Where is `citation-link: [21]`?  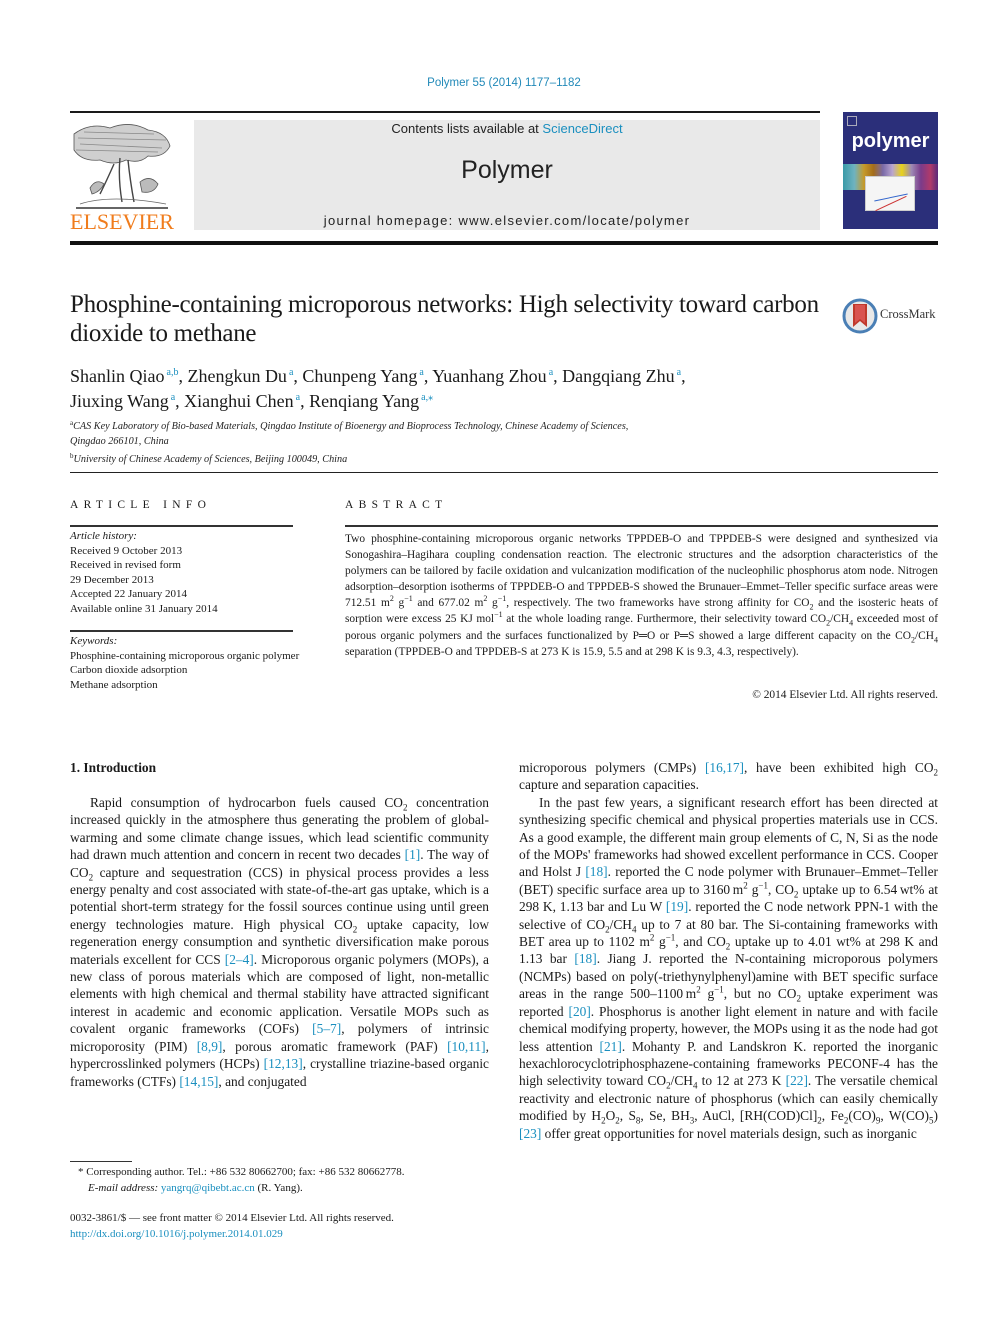
citation-link: [21] is located at coordinates (611, 1046).